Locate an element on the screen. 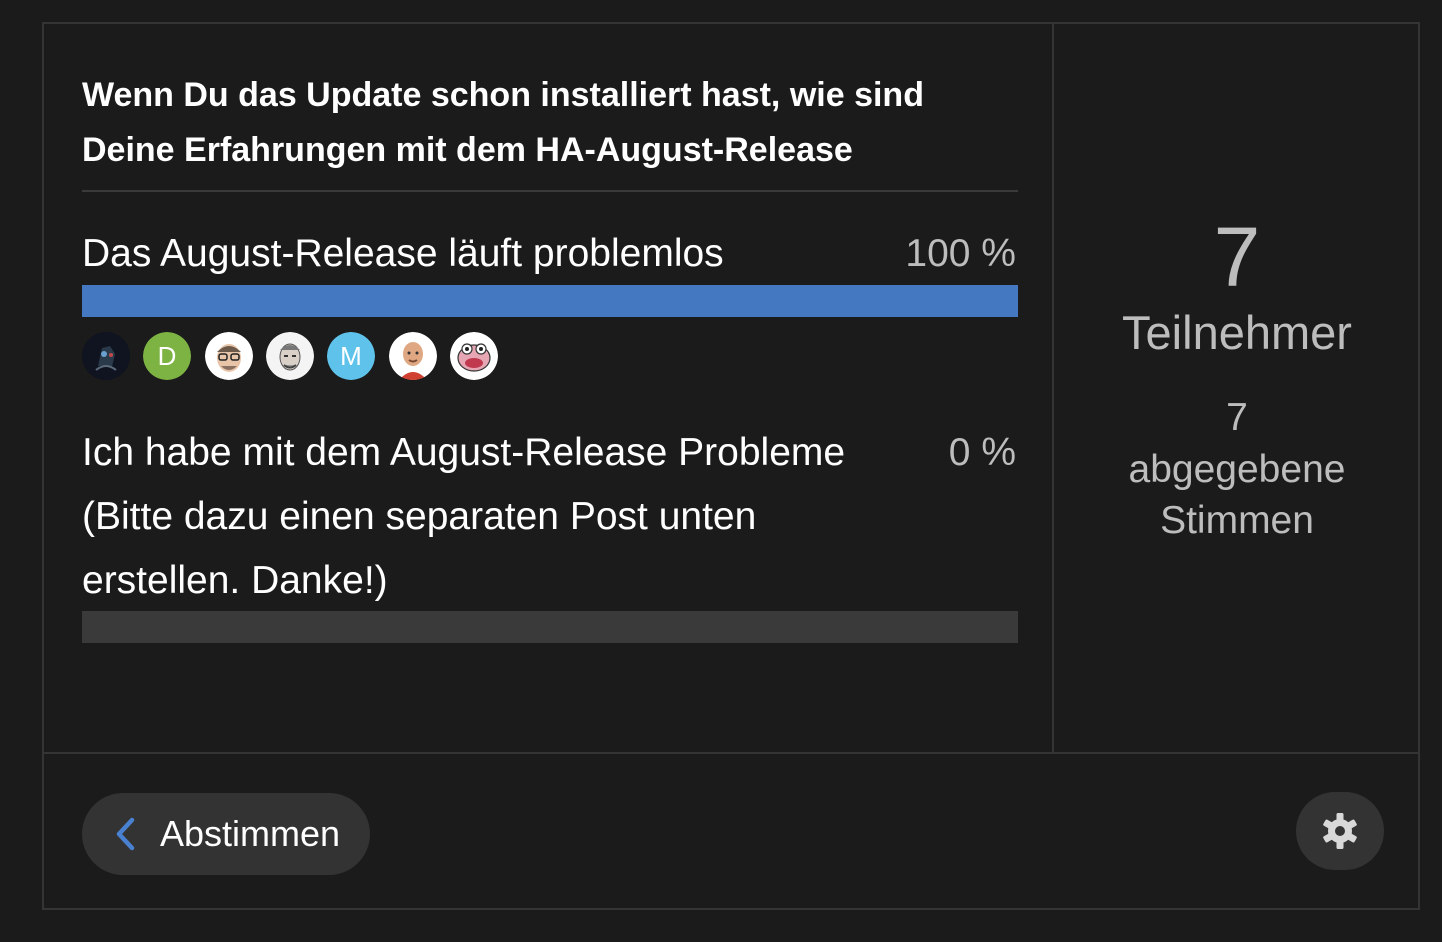 Image resolution: width=1442 pixels, height=942 pixels. option-2-bar is located at coordinates (550, 627).